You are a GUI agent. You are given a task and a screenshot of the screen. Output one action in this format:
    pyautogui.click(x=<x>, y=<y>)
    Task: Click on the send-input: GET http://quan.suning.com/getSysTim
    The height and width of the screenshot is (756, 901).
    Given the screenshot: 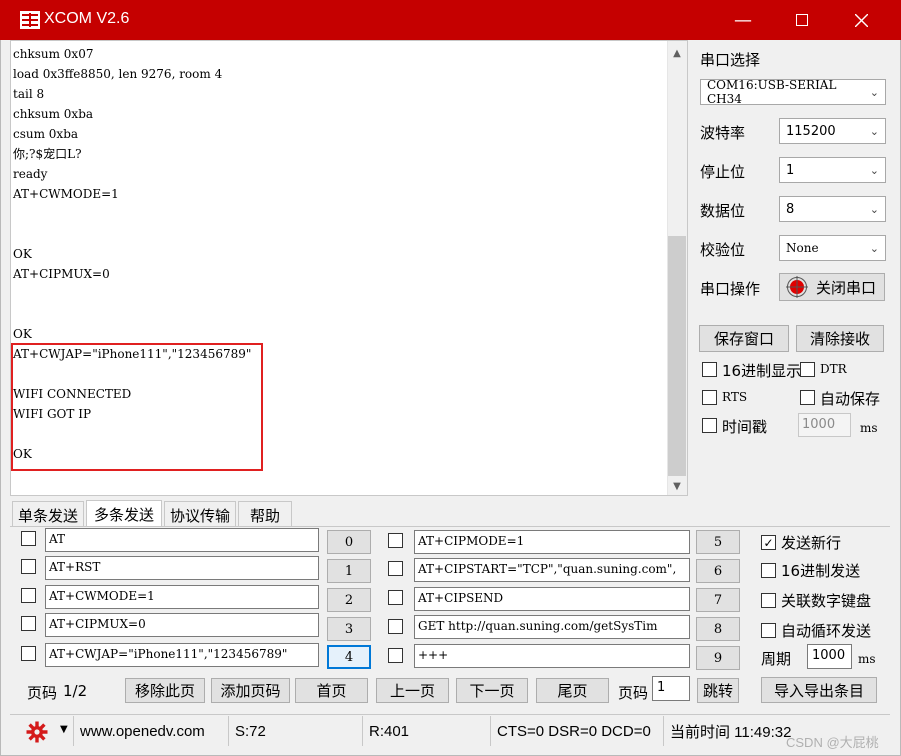 What is the action you would take?
    pyautogui.click(x=552, y=627)
    